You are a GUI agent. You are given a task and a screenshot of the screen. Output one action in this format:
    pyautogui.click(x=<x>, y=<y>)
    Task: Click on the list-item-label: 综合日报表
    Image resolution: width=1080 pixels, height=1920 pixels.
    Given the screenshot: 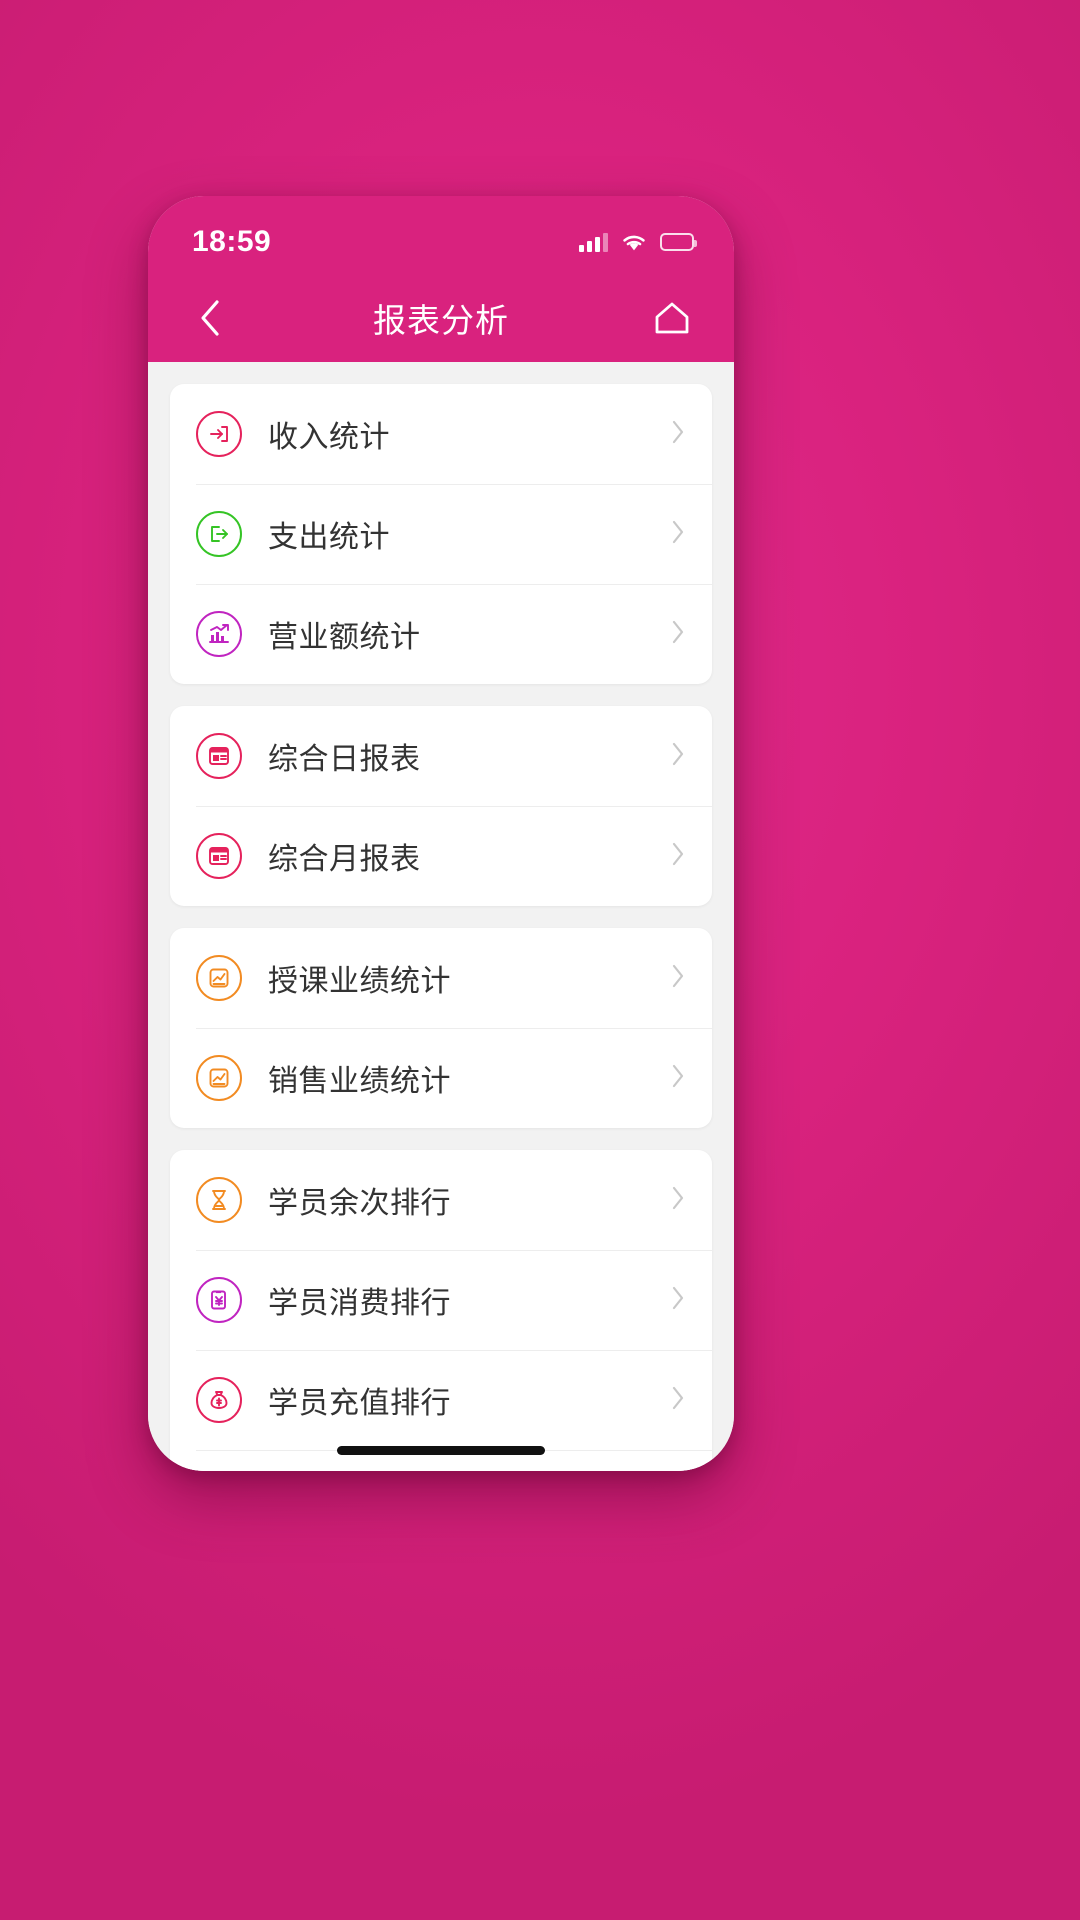 What is the action you would take?
    pyautogui.click(x=344, y=759)
    